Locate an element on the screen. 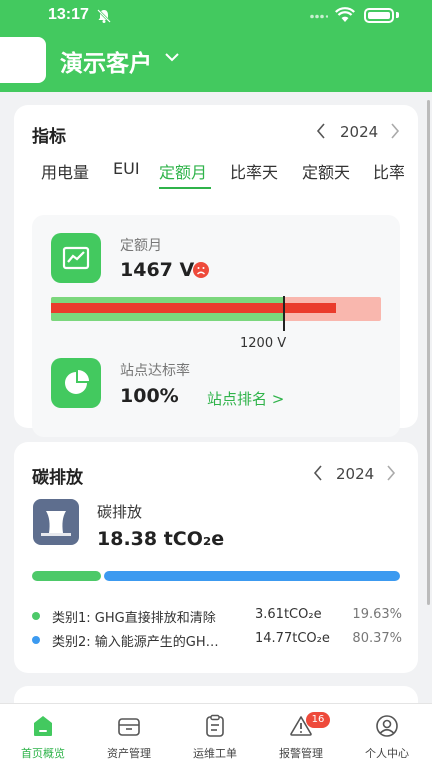 This screenshot has height=768, width=432. site-ranking-link: 站点排名 > is located at coordinates (245, 398).